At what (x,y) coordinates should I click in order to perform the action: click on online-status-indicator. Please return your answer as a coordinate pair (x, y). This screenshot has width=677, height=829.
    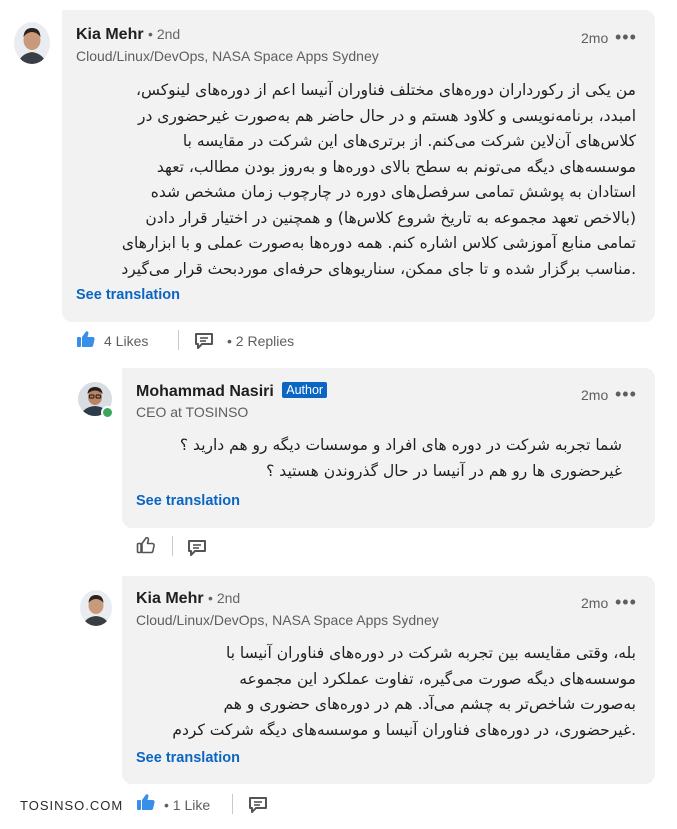
    Looking at the image, I should click on (107, 412).